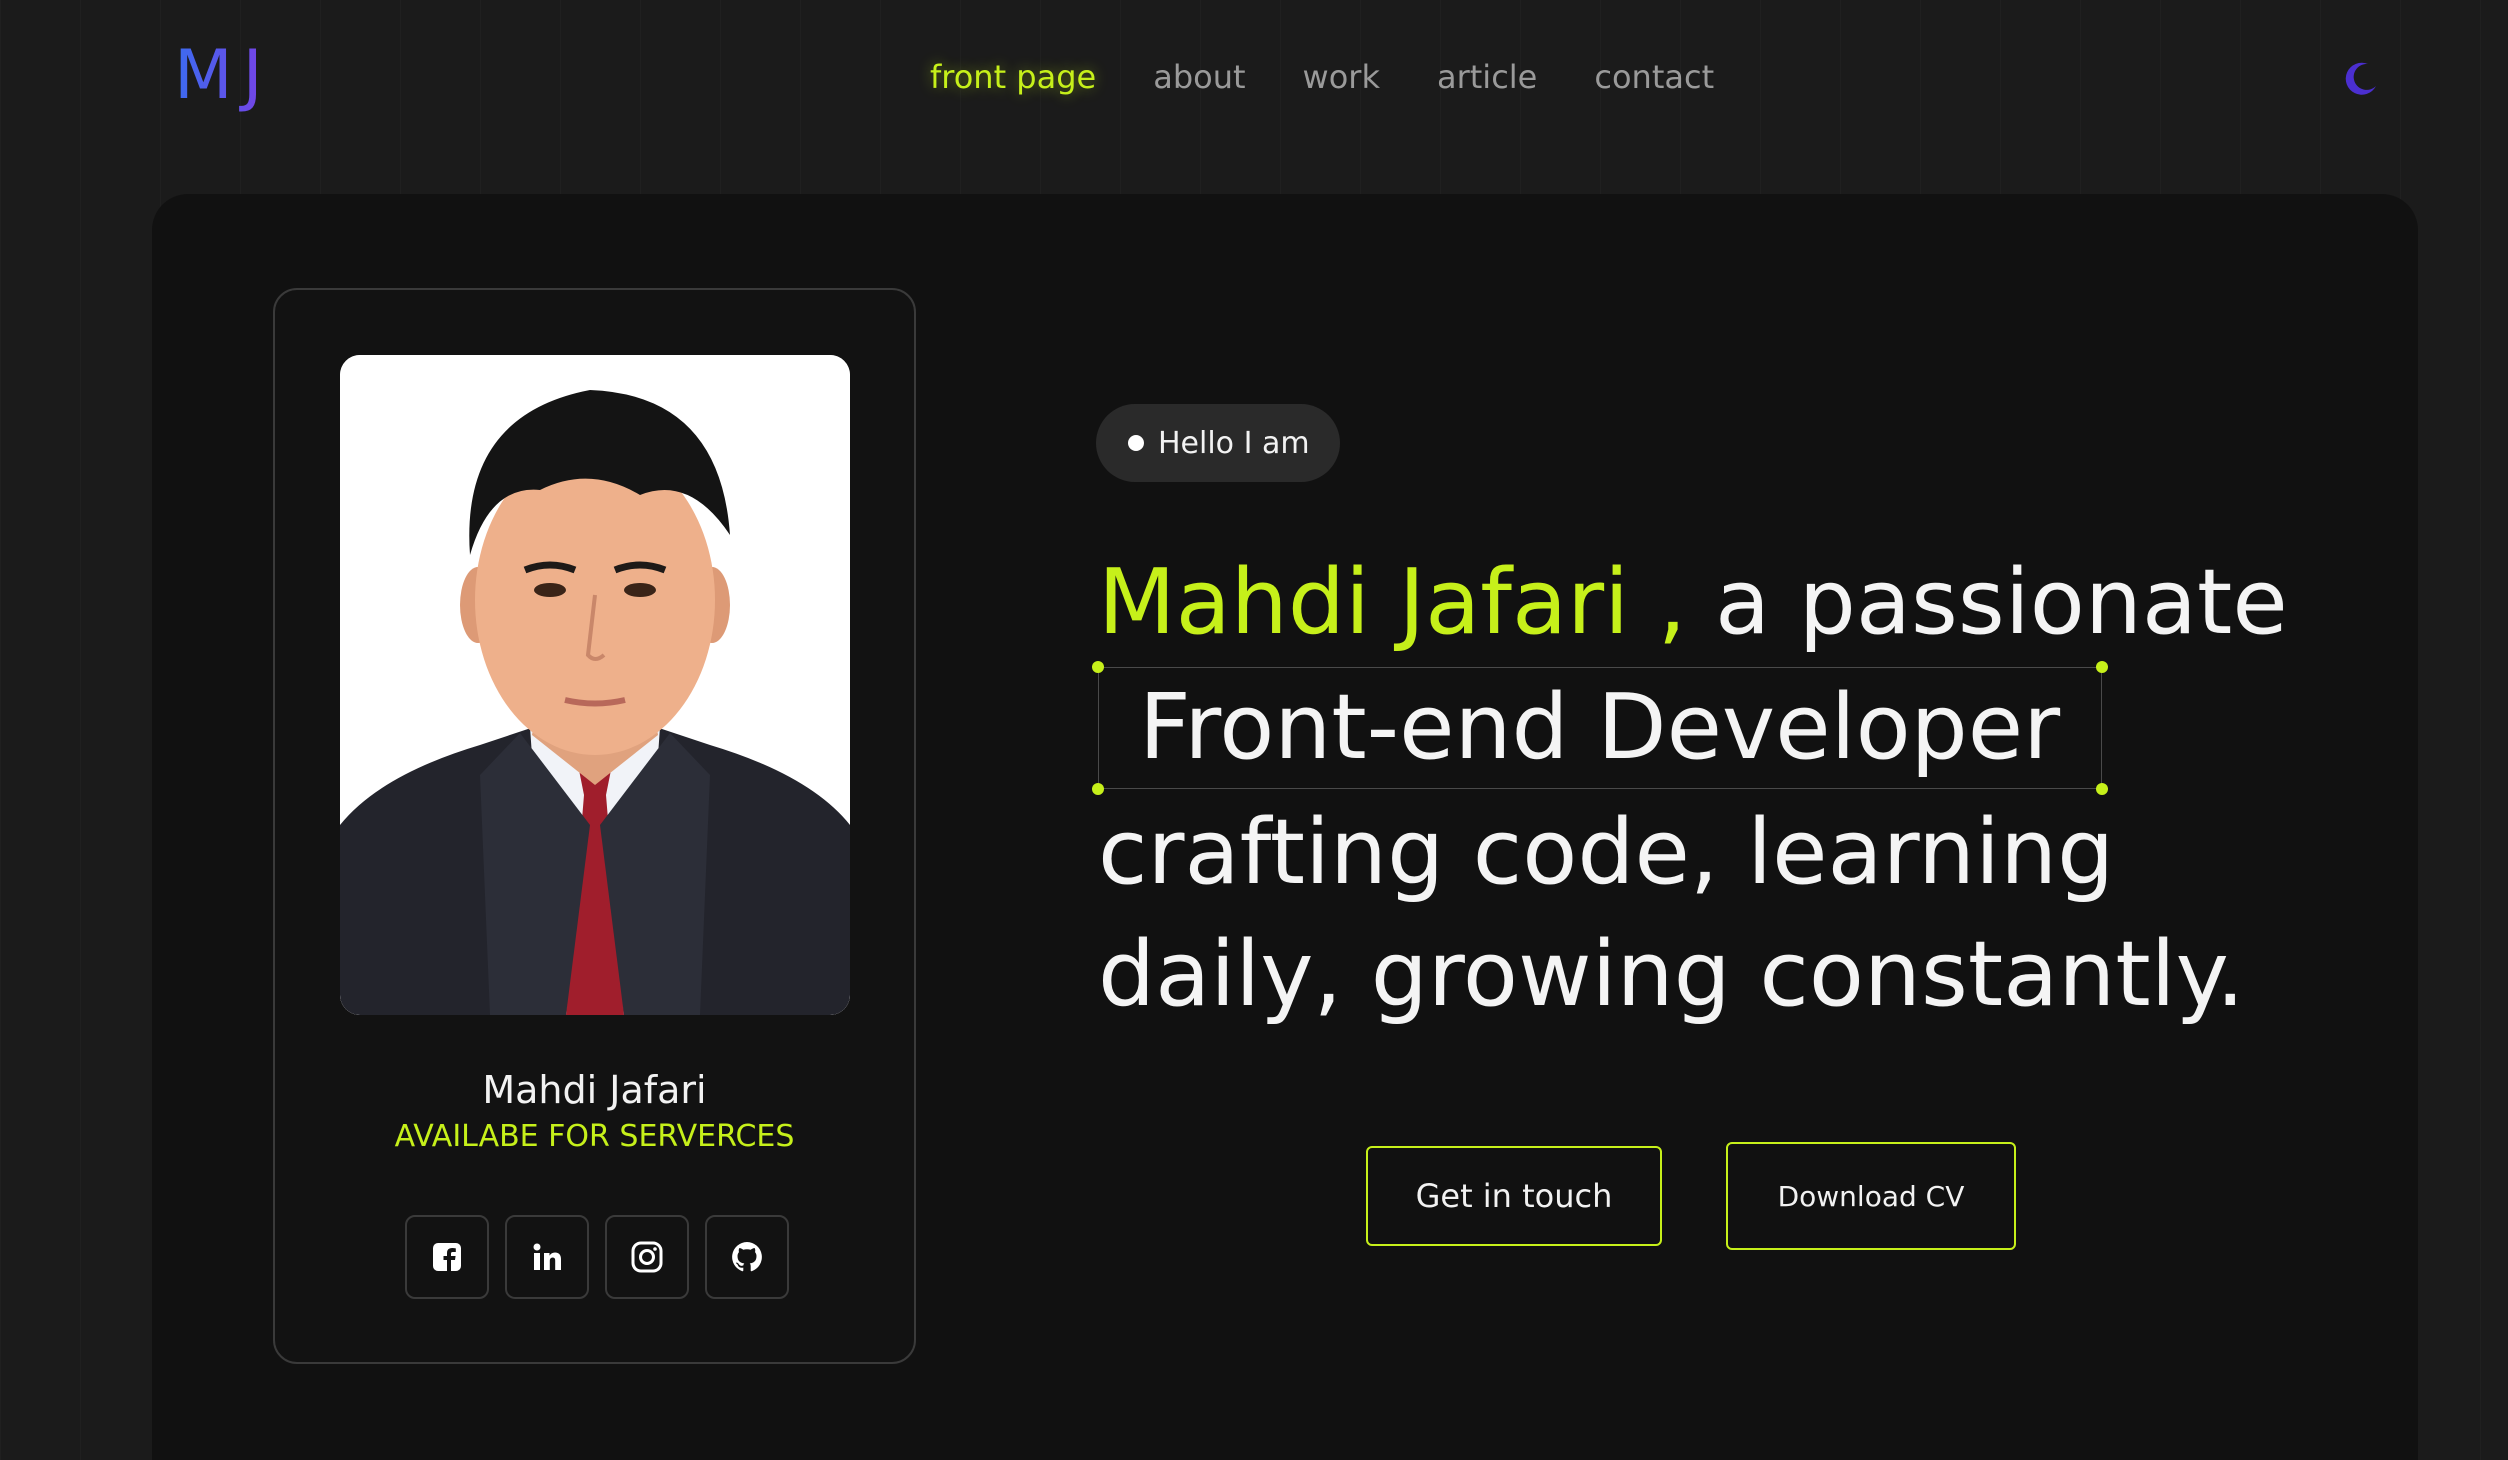 This screenshot has width=2508, height=1460. I want to click on facebook-icon, so click(447, 1257).